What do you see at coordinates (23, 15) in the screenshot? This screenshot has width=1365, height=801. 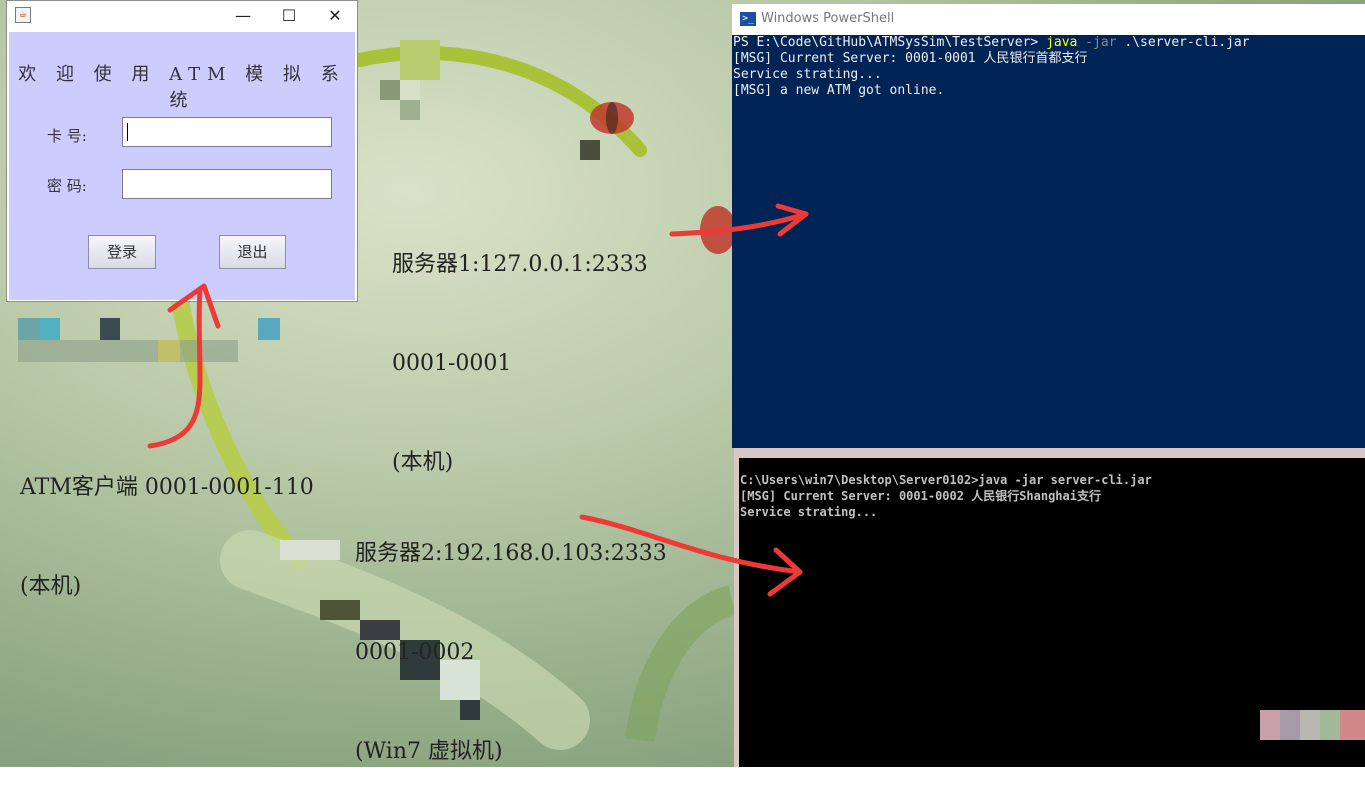 I see `java-icon: ☕` at bounding box center [23, 15].